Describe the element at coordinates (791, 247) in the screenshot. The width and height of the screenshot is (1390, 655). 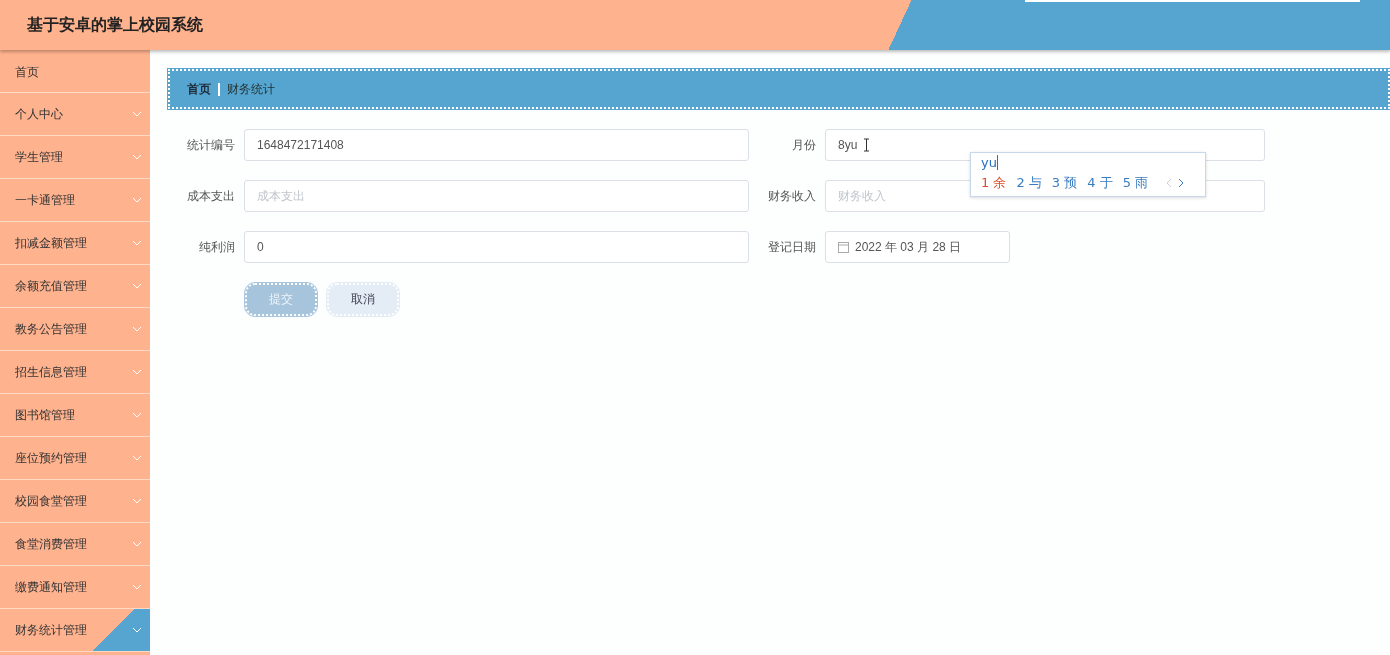
I see `field-label: 登记日期` at that location.